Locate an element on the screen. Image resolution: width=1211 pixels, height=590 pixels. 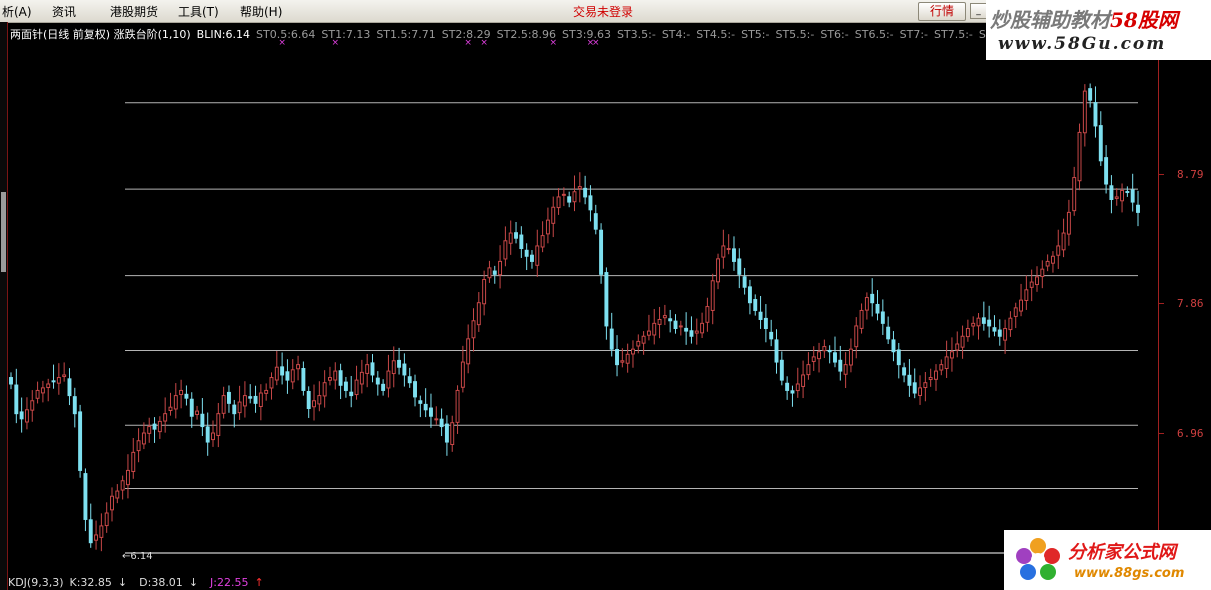
left-scrollbar is located at coordinates (4, 306).